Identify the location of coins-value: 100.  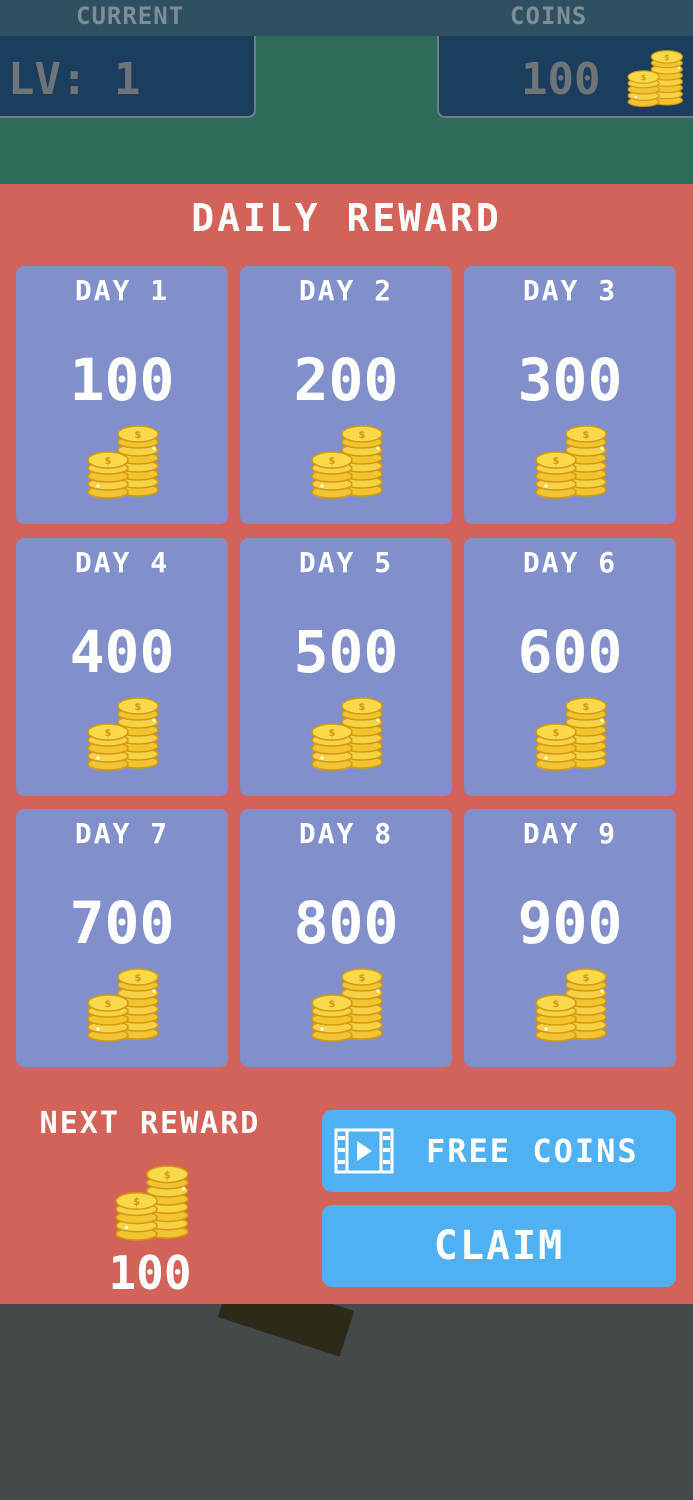
(561, 79).